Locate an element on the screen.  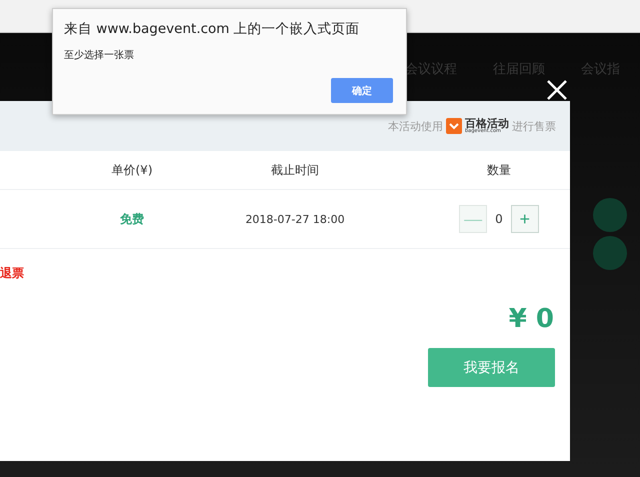
close-icon is located at coordinates (557, 90).